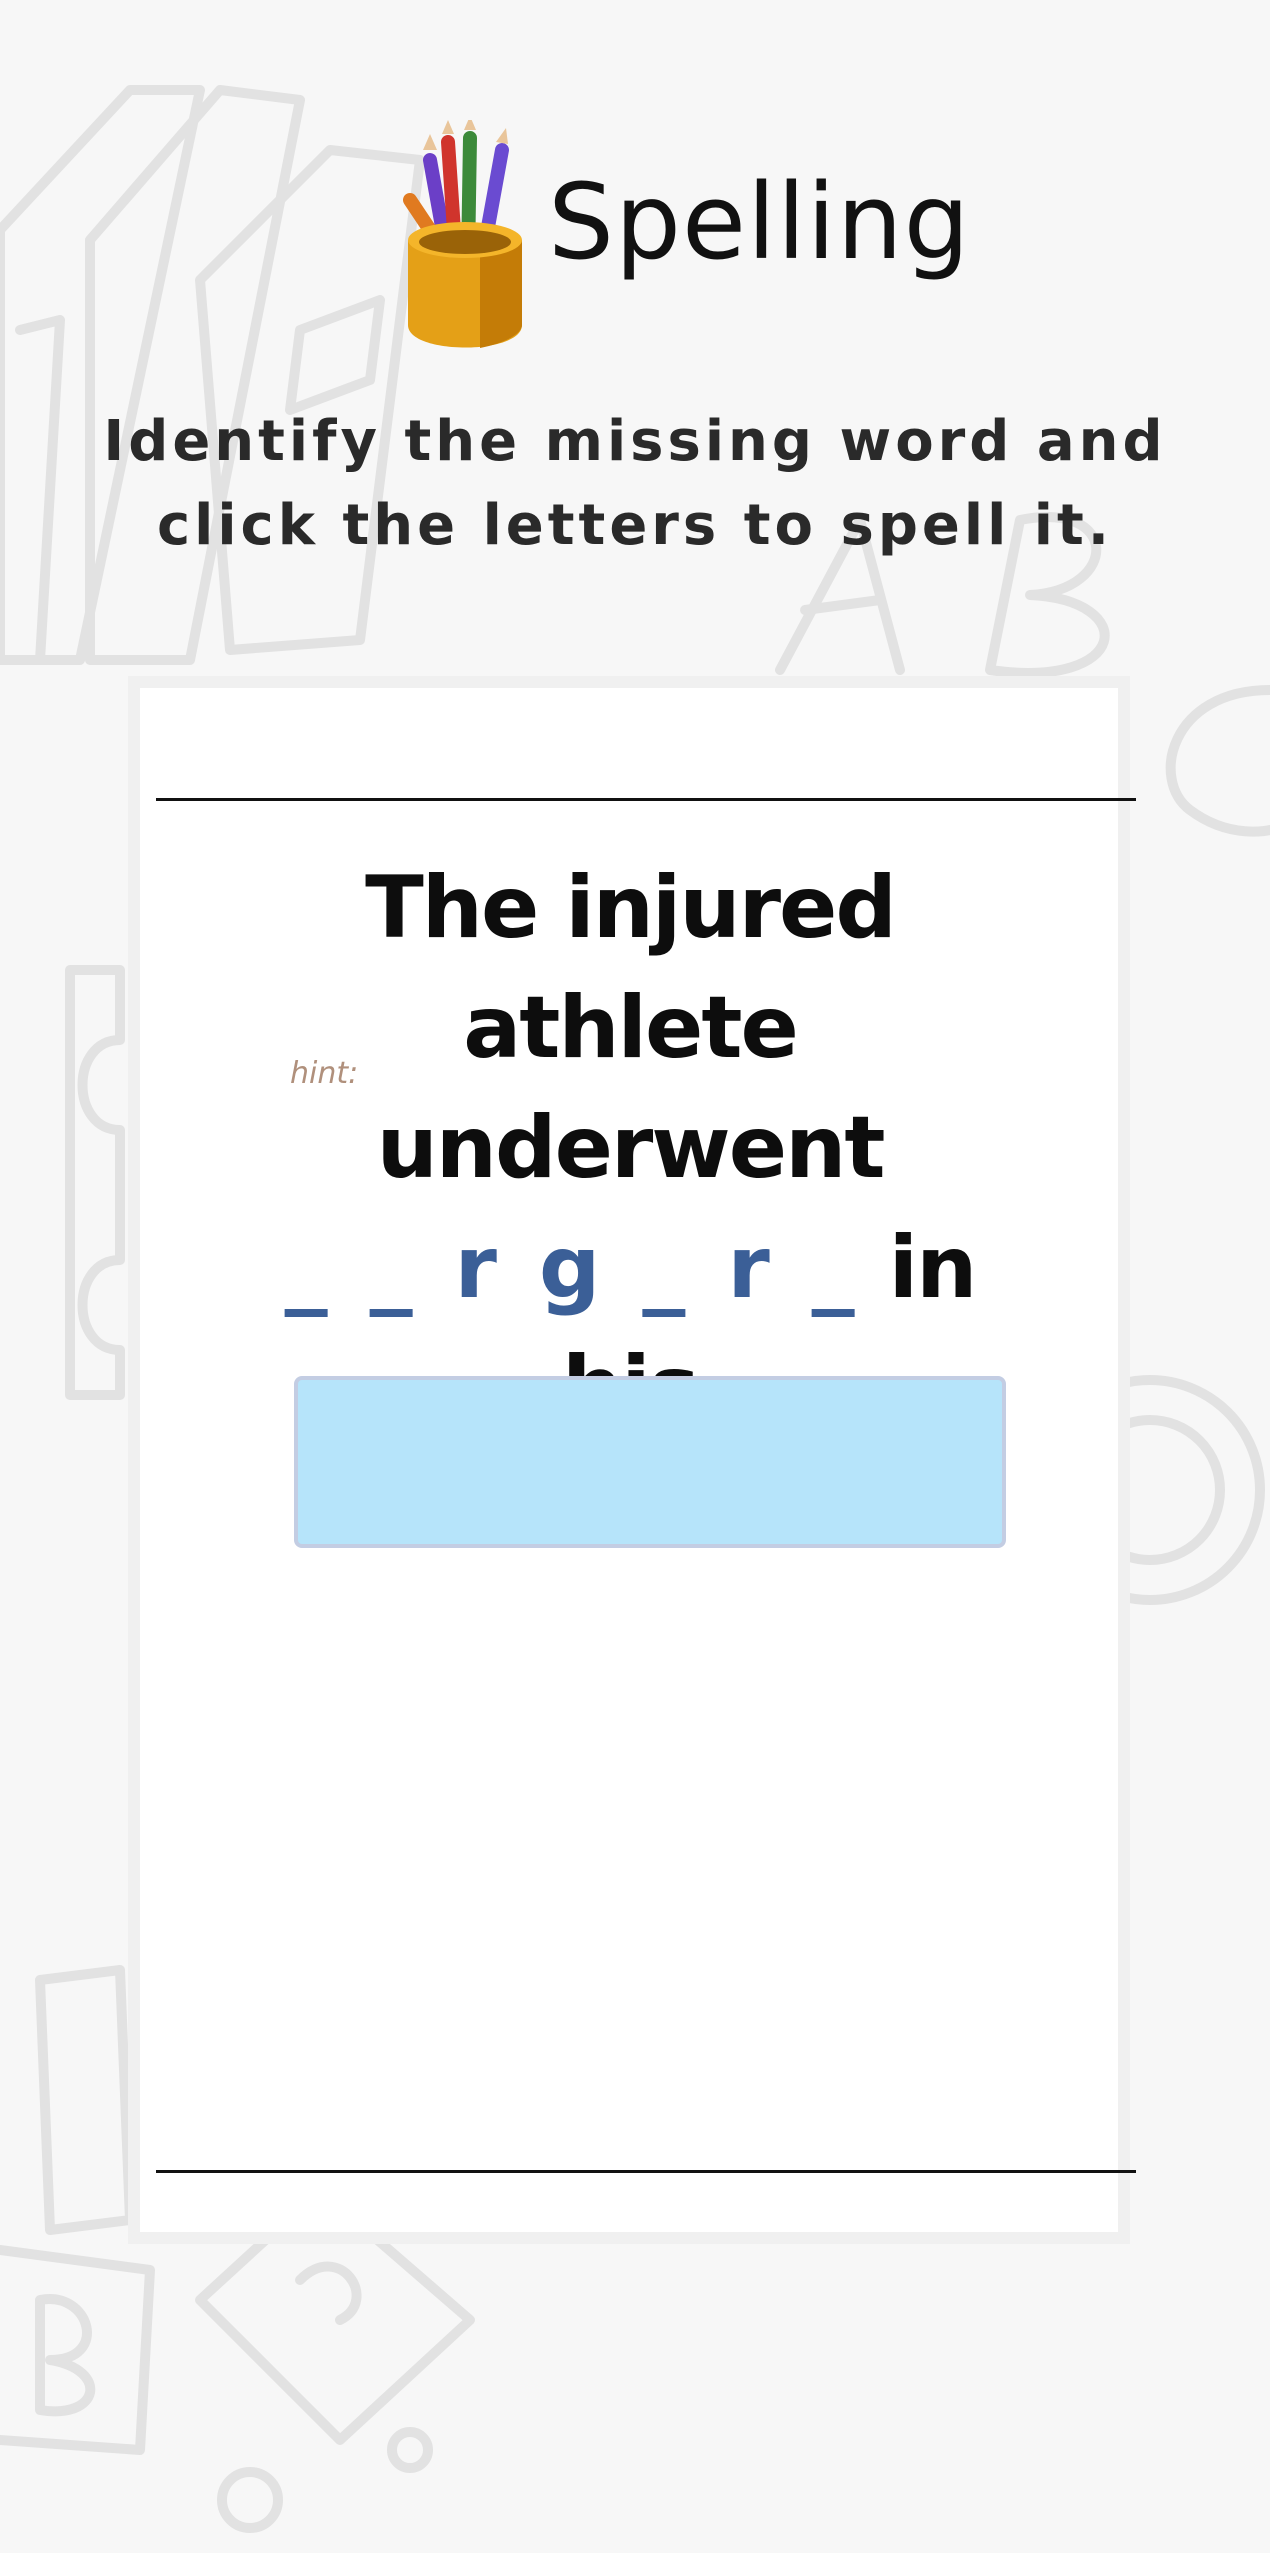  I want to click on card-bottom-divider, so click(646, 2171).